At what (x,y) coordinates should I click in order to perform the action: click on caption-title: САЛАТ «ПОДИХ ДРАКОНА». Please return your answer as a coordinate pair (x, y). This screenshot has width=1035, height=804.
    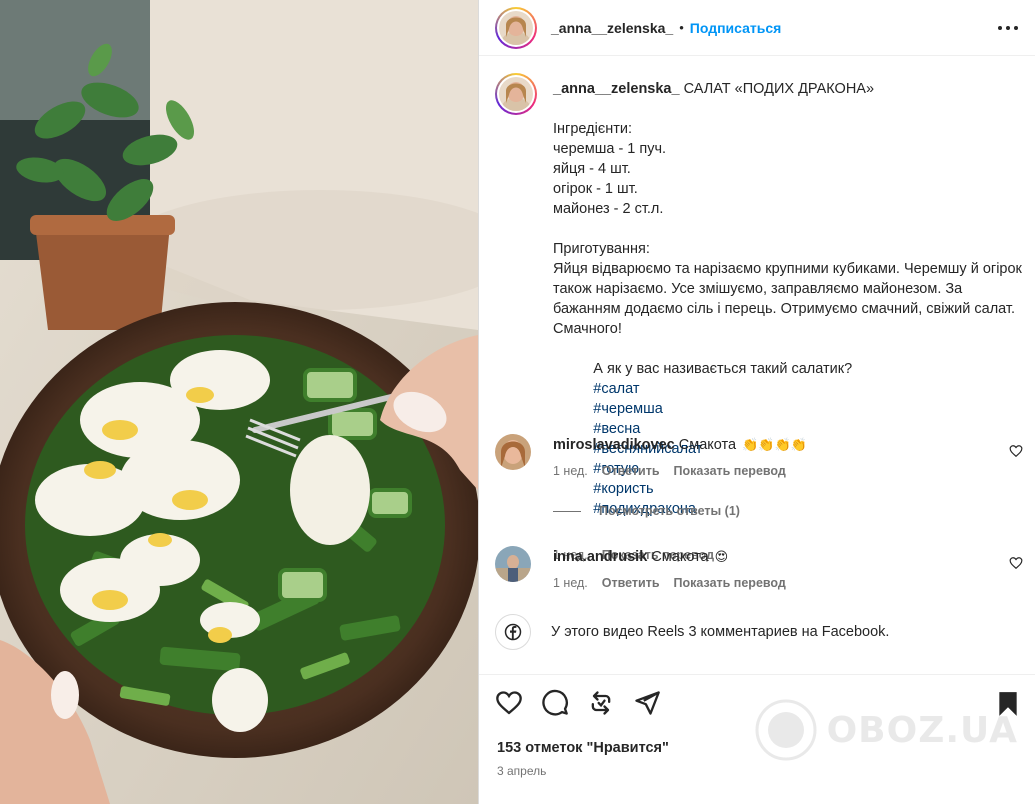
    Looking at the image, I should click on (779, 89).